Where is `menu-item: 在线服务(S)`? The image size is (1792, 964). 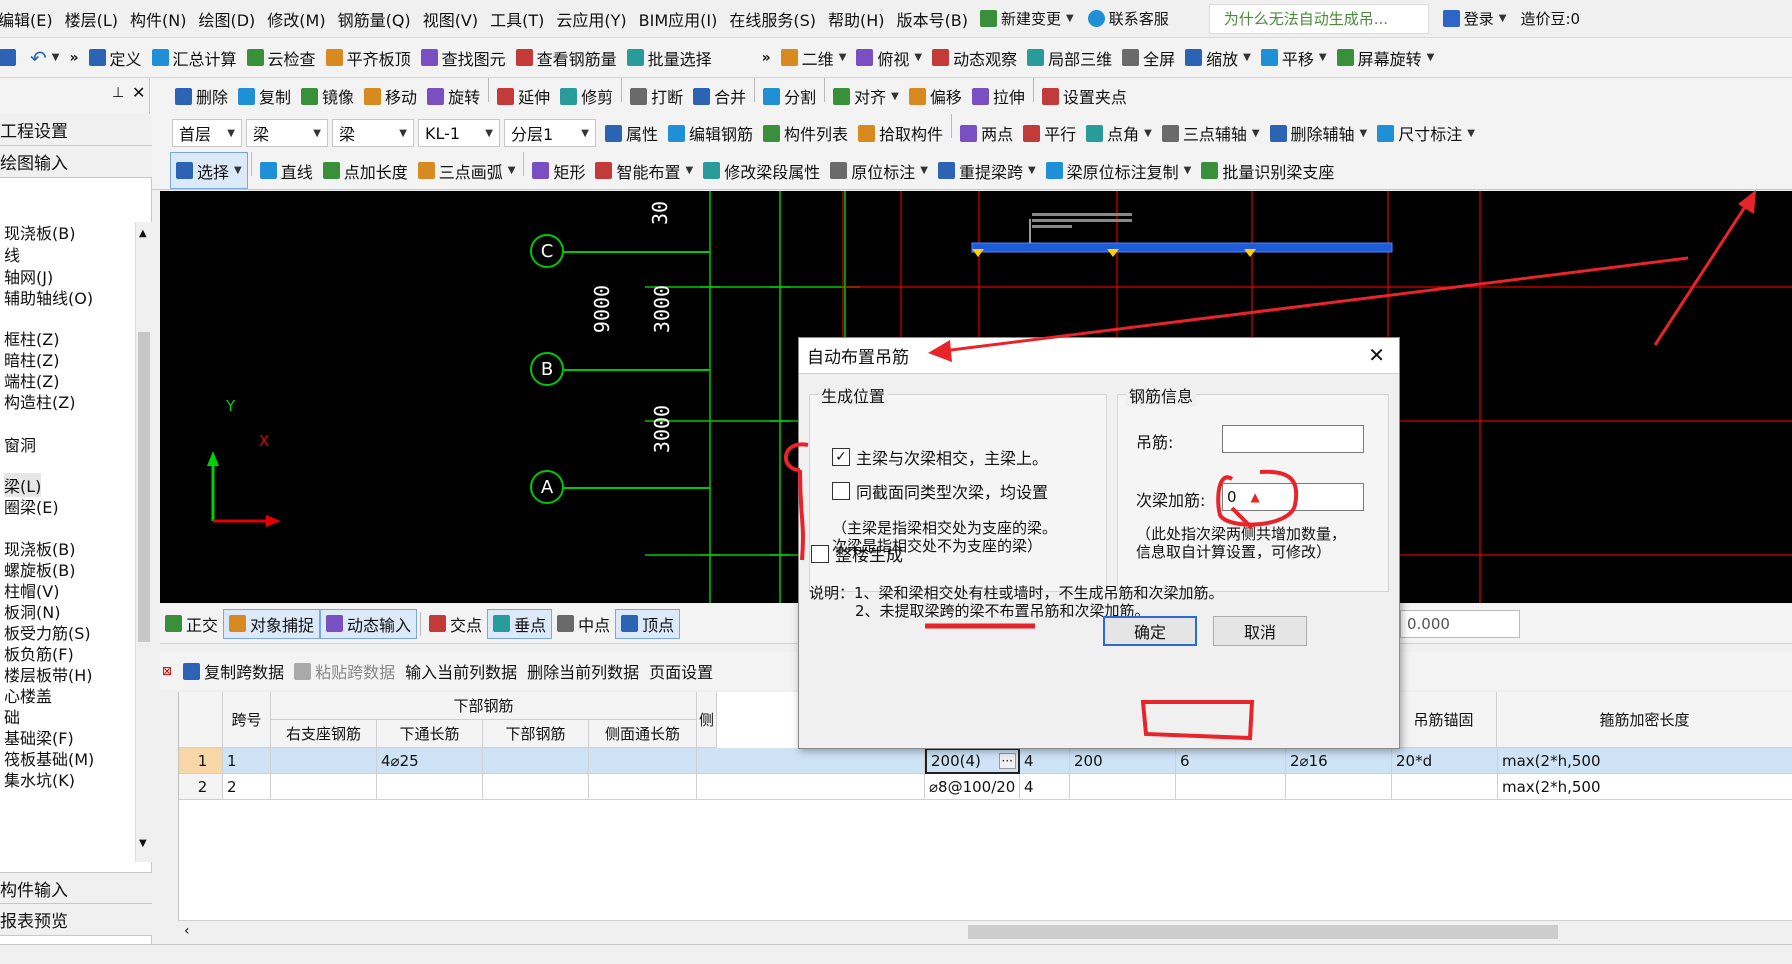 menu-item: 在线服务(S) is located at coordinates (772, 19).